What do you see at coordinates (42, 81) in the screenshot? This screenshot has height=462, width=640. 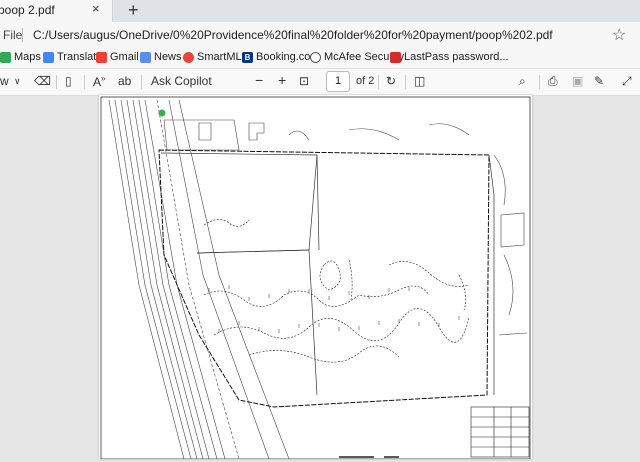 I see `eraser-icon: ⌫` at bounding box center [42, 81].